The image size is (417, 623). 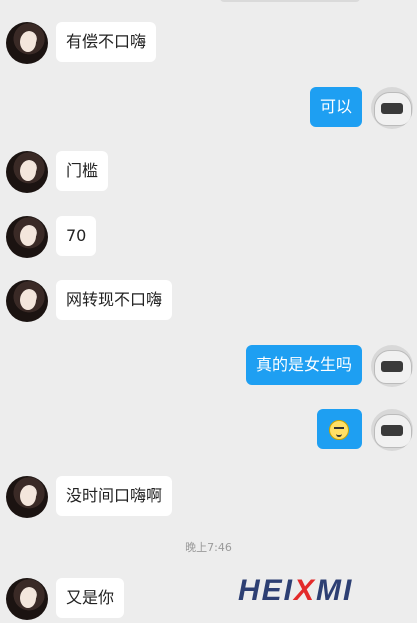 I want to click on watermark-logo: HEIXMI, so click(x=295, y=591).